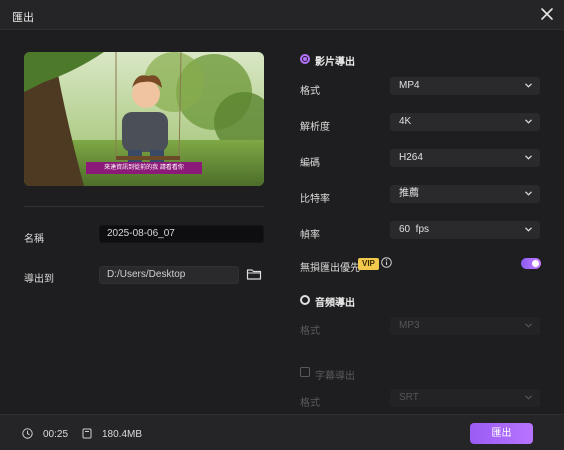  Describe the element at coordinates (254, 274) in the screenshot. I see `folder-icon` at that location.